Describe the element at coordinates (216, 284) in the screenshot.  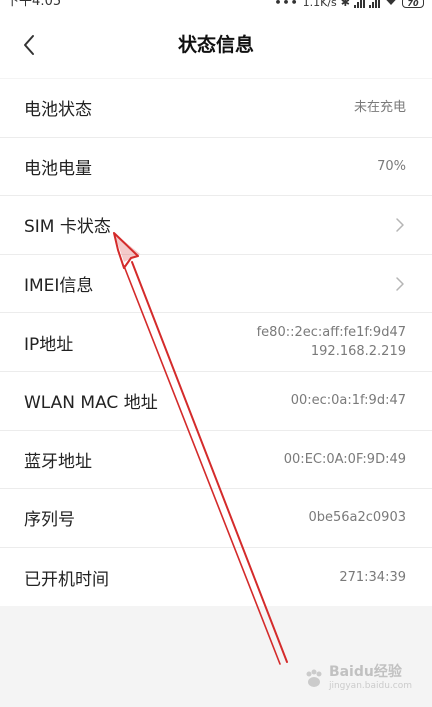
I see `row-imei-info: IMEI信息` at that location.